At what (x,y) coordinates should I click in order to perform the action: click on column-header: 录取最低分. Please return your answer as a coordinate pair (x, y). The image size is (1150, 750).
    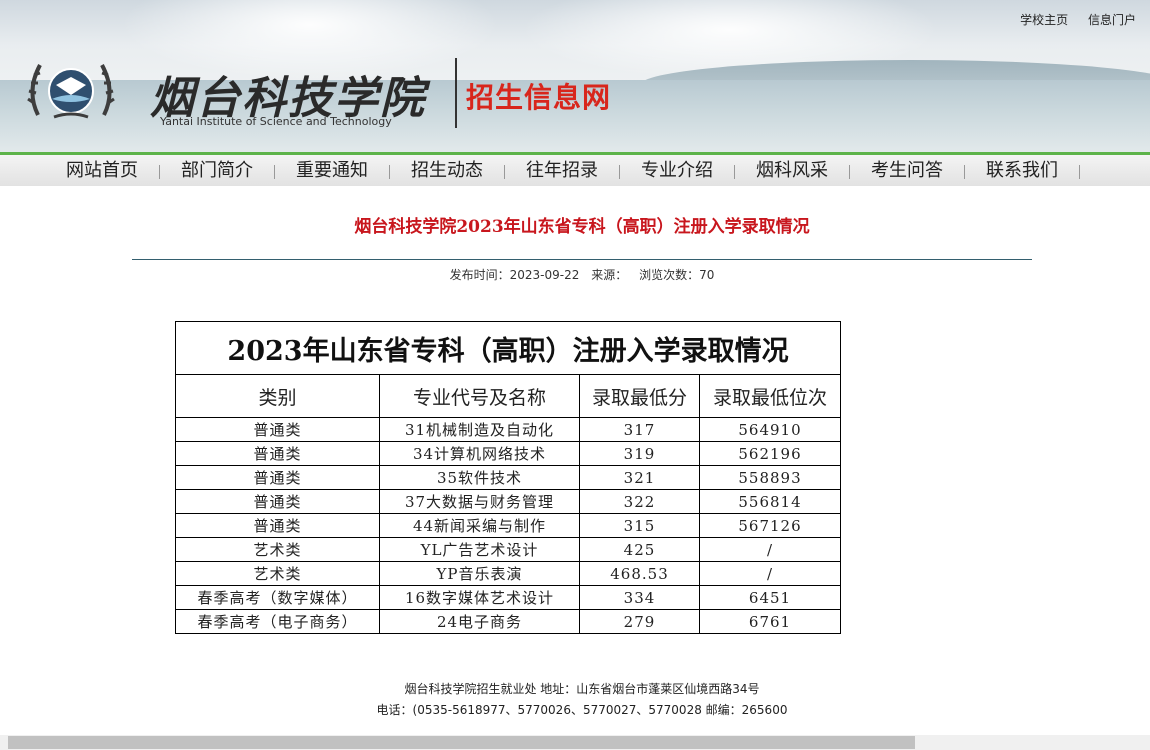
    Looking at the image, I should click on (639, 396).